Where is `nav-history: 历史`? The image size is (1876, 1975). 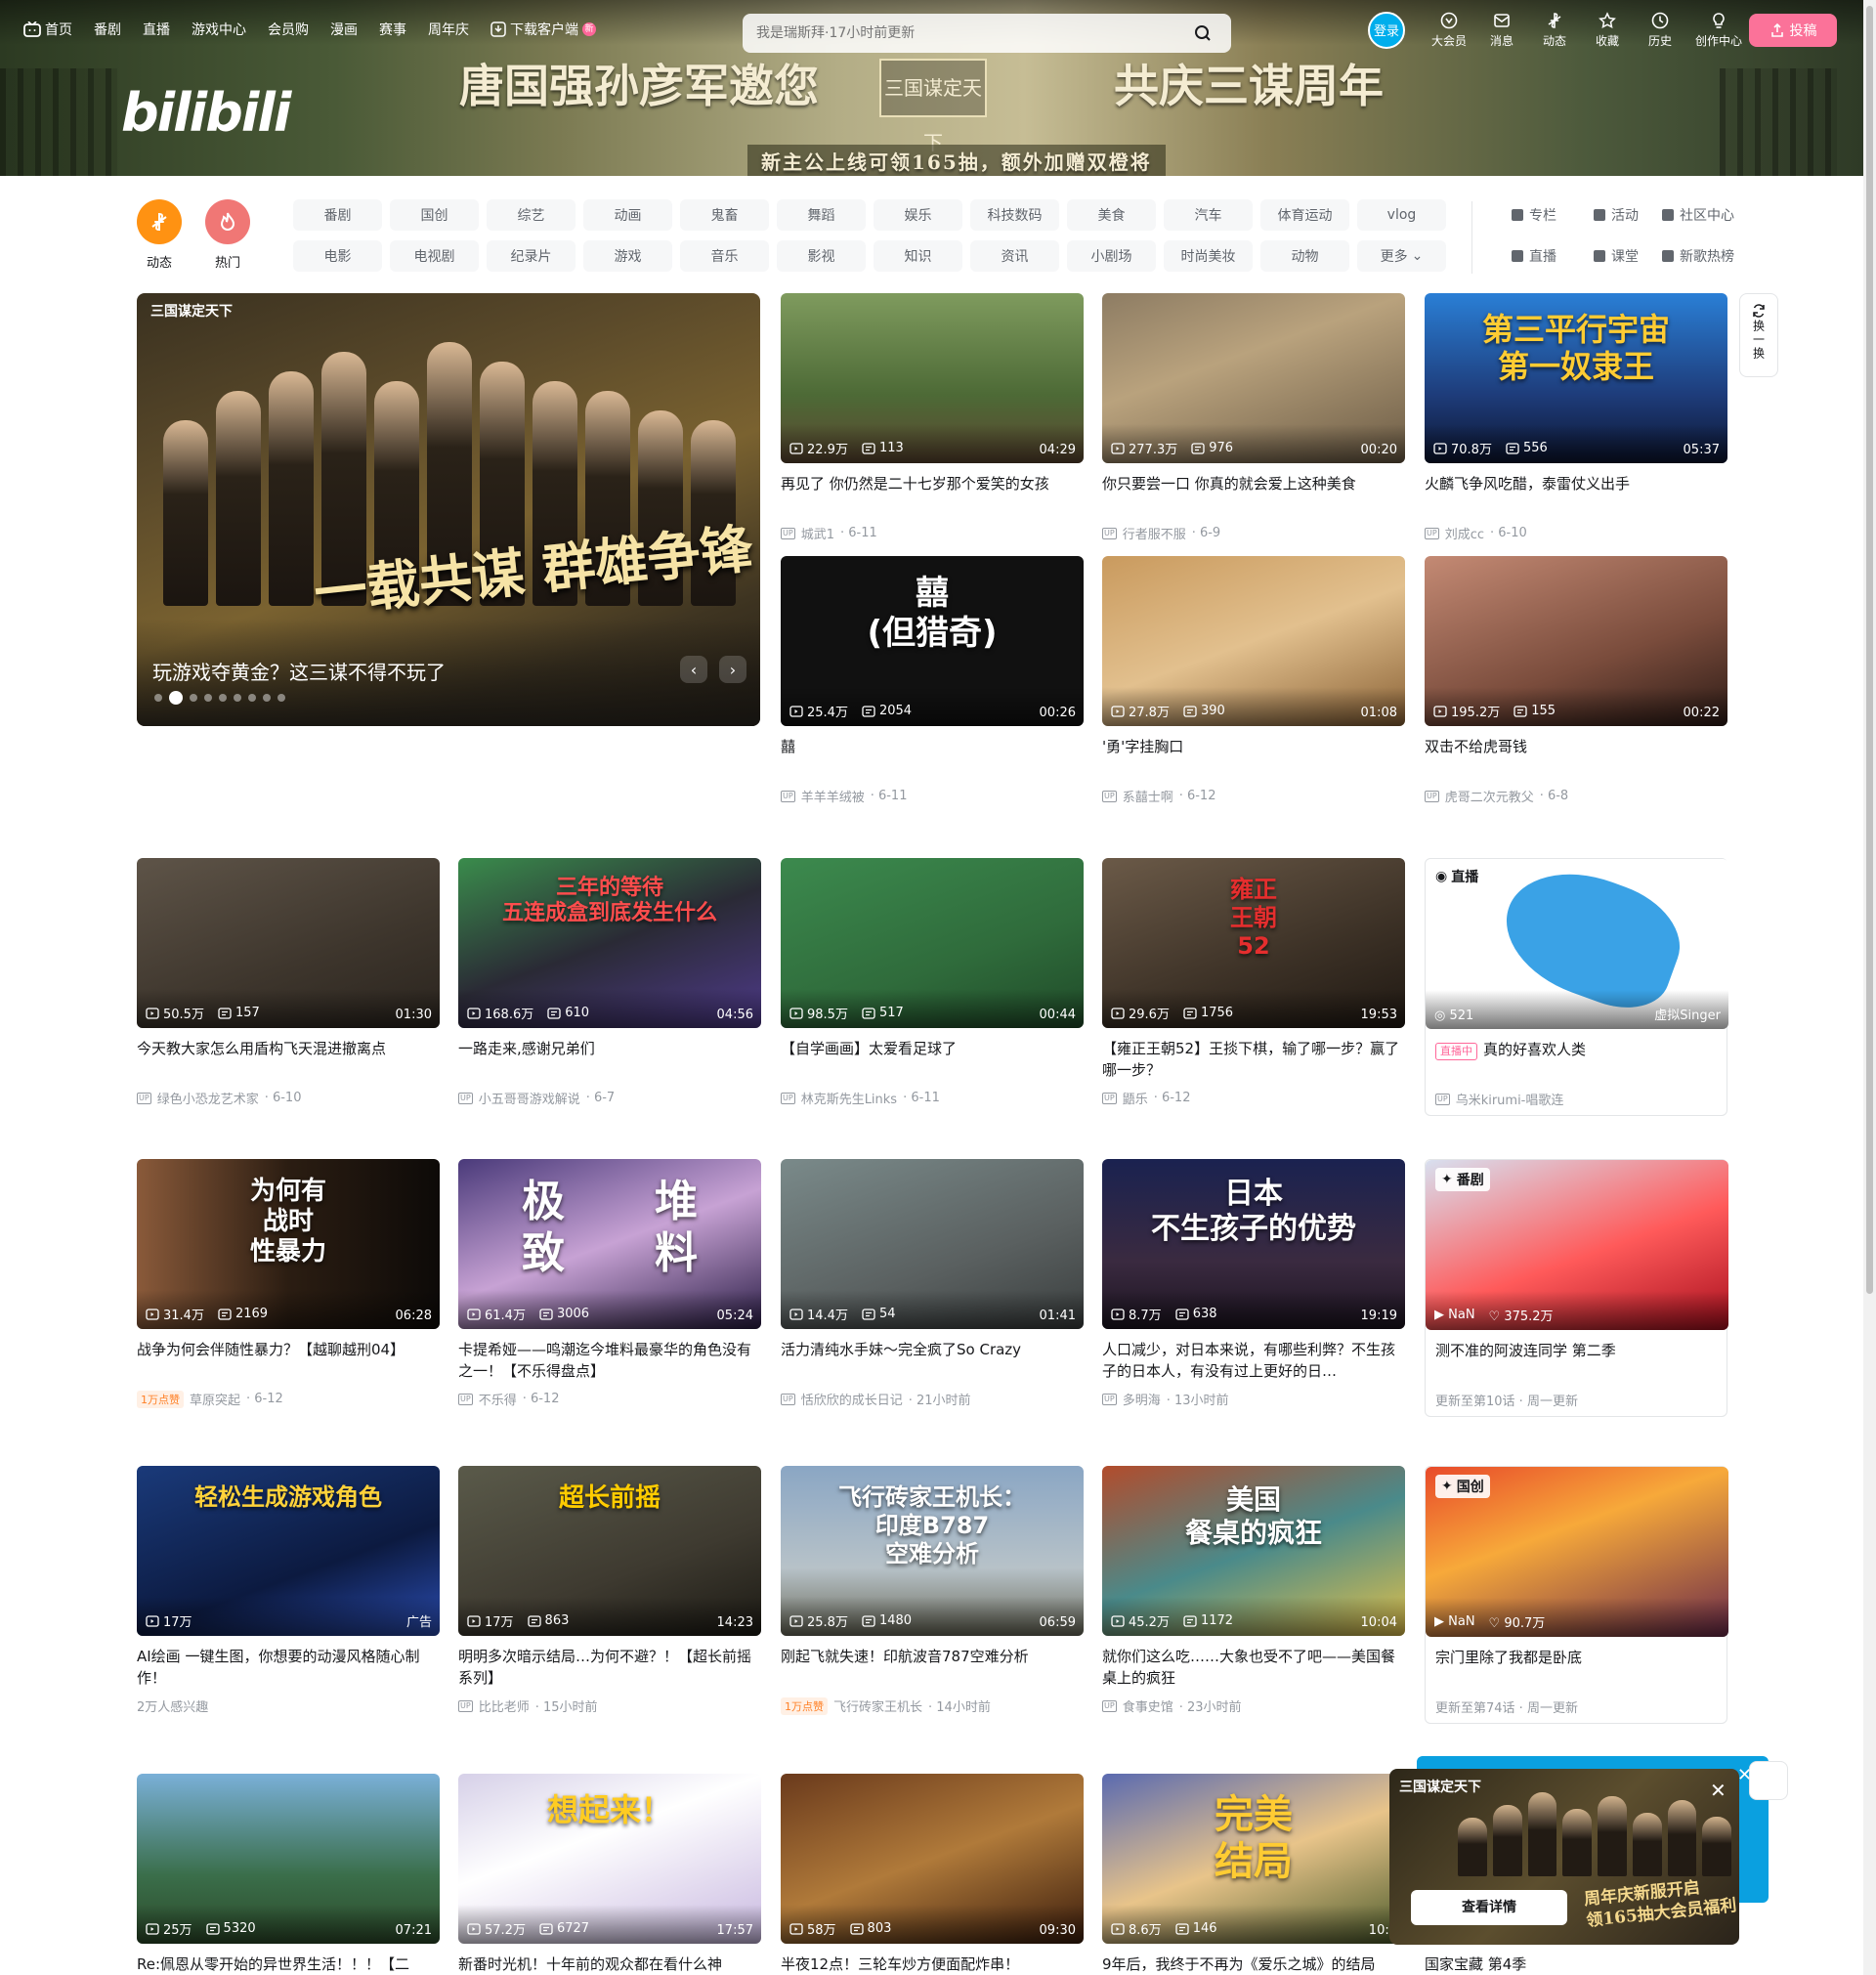
nav-history: 历史 is located at coordinates (1660, 31).